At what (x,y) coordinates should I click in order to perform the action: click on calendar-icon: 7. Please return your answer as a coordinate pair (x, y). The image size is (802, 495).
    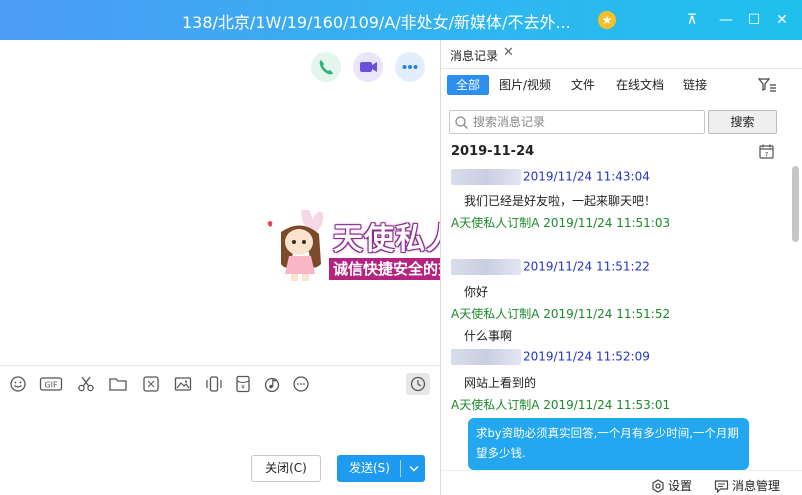
    Looking at the image, I should click on (766, 151).